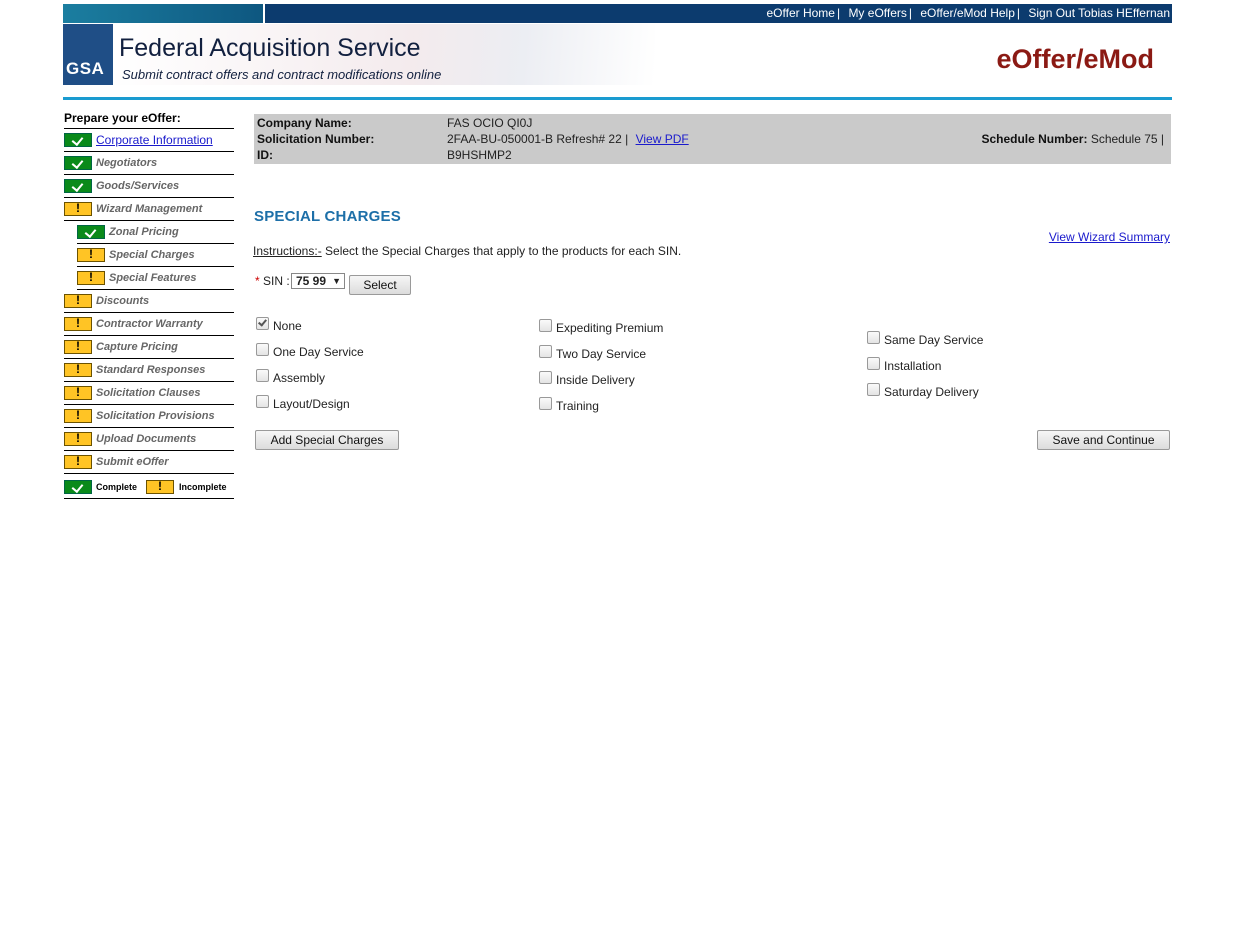 The image size is (1234, 932). I want to click on sidebar-item-label: Corporate Information, so click(154, 140).